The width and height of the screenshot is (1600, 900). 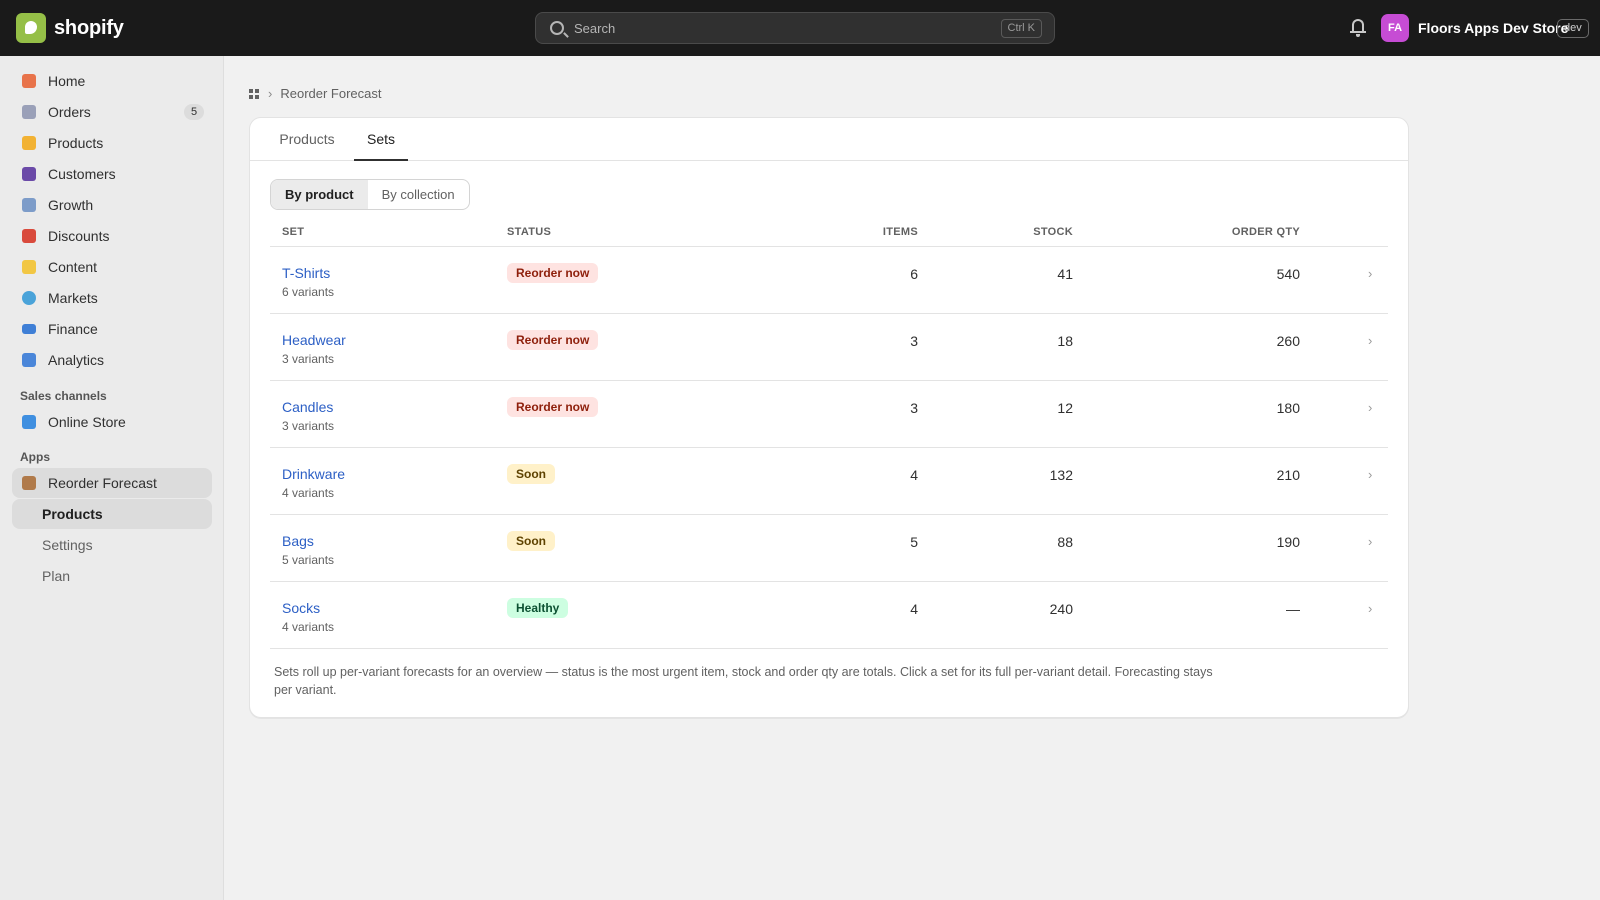 I want to click on sidebar-subitem-plan: Plan, so click(x=112, y=576).